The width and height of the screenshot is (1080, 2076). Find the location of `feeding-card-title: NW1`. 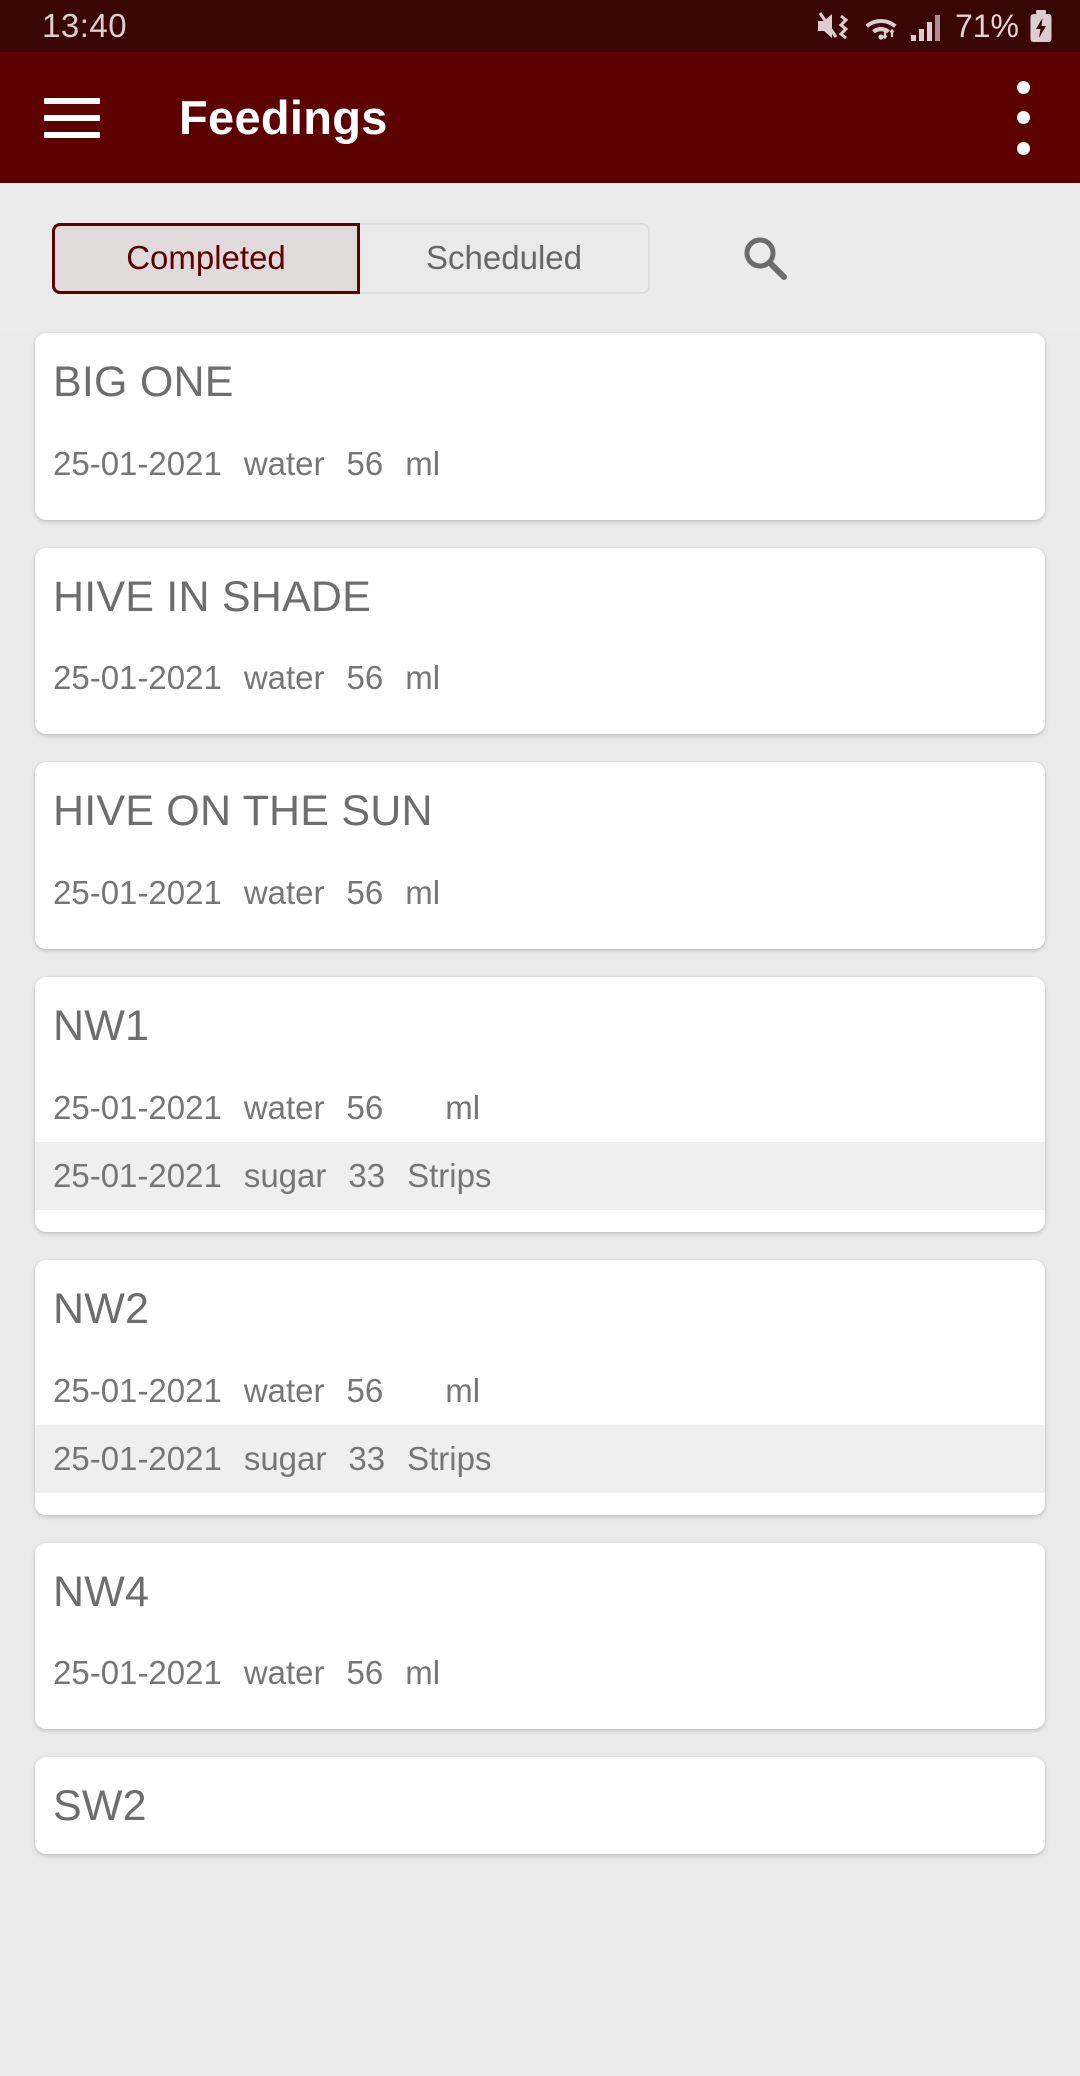

feeding-card-title: NW1 is located at coordinates (101, 1026).